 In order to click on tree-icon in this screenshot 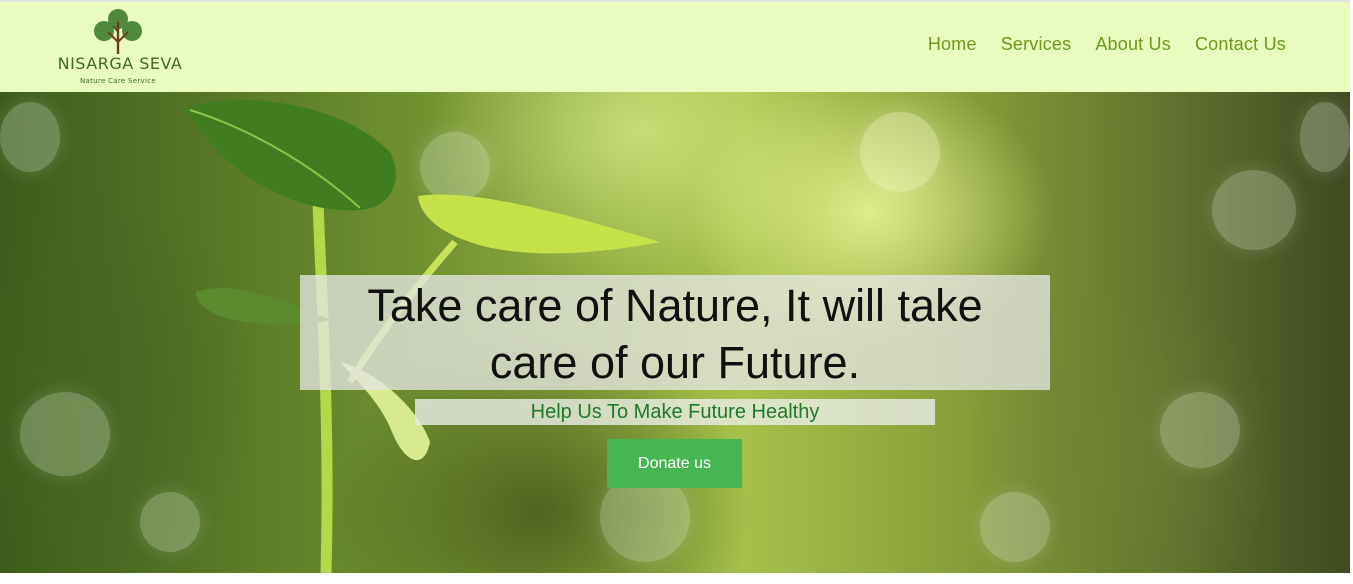, I will do `click(118, 31)`.